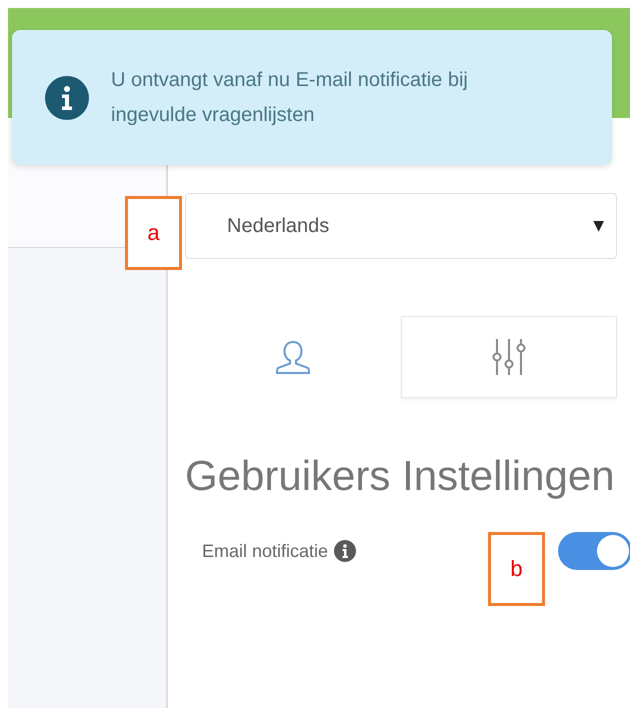 Image resolution: width=630 pixels, height=708 pixels. What do you see at coordinates (290, 98) in the screenshot?
I see `alert-message: U ontvangt vanaf nu E-mail notificatie bij ingevulde vragenlijsten` at bounding box center [290, 98].